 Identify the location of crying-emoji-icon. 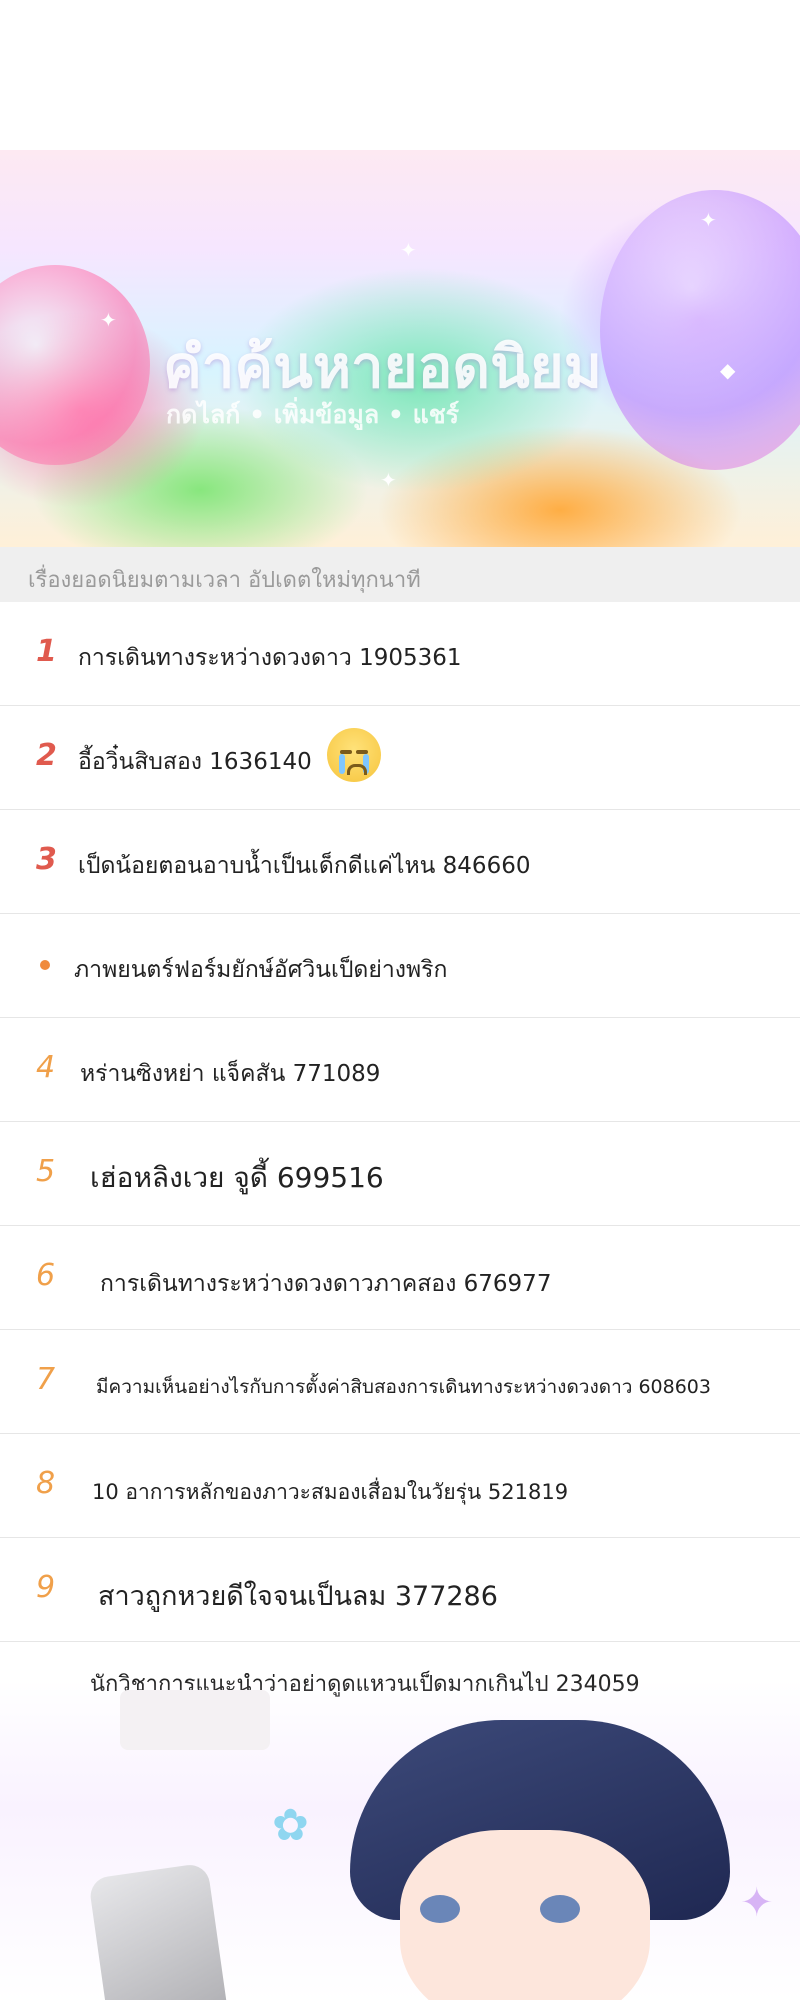
(354, 755).